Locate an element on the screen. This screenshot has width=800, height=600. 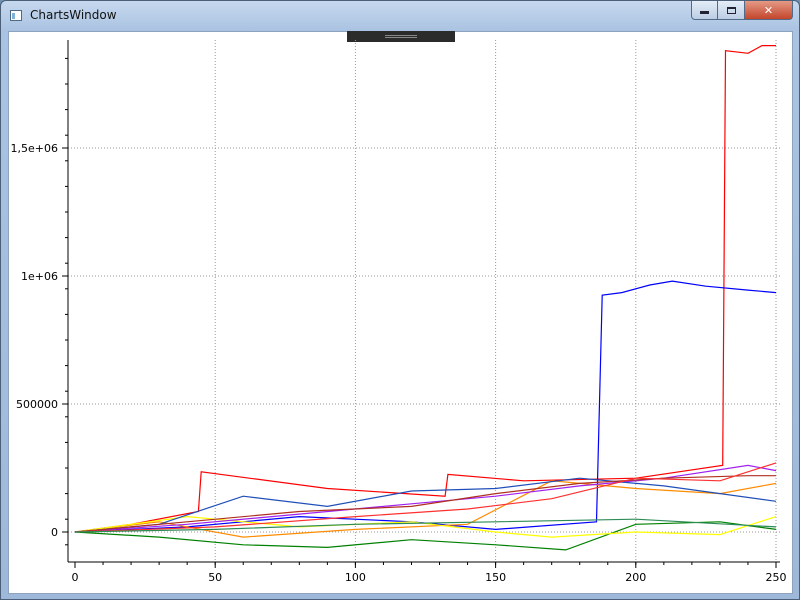
x-tick-label: 0 is located at coordinates (75, 577).